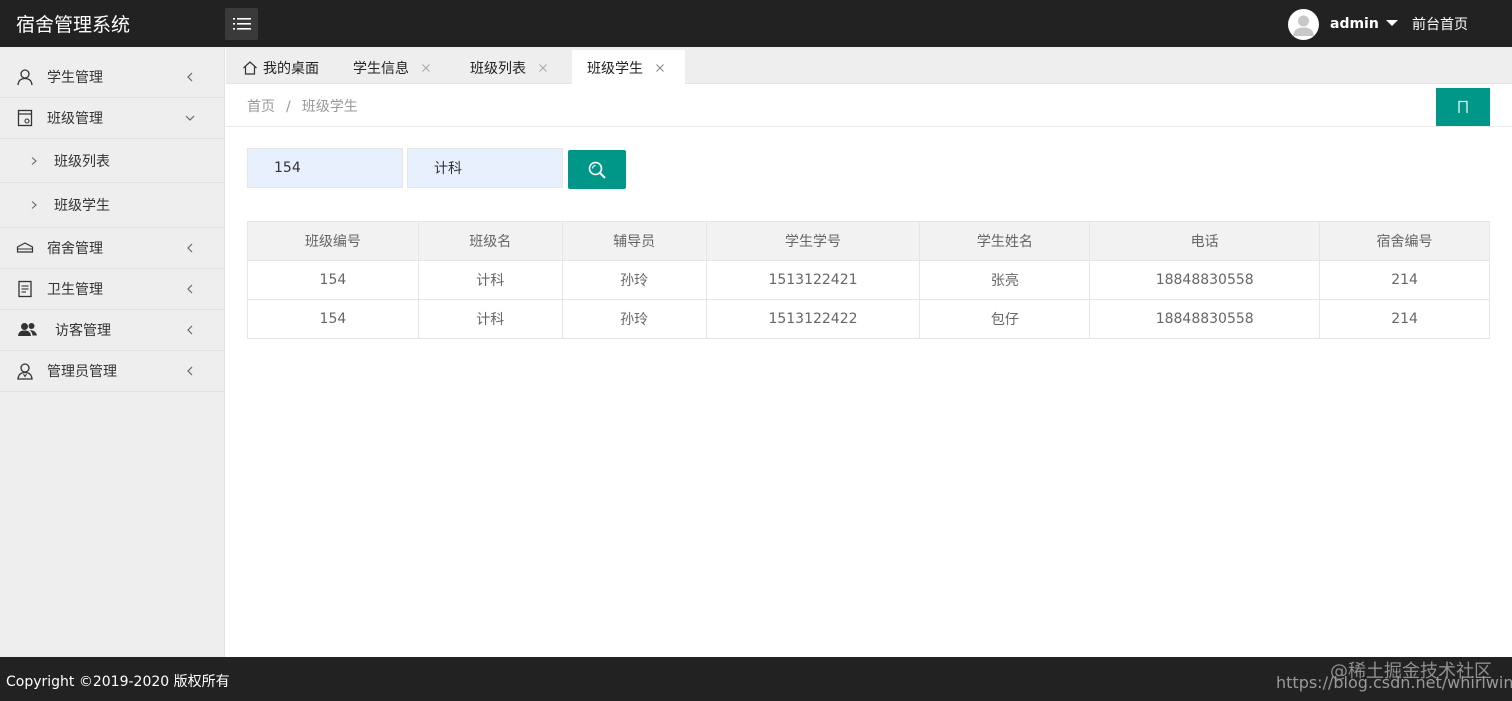  I want to click on sidebar-item-class: 班级管理, so click(112, 118).